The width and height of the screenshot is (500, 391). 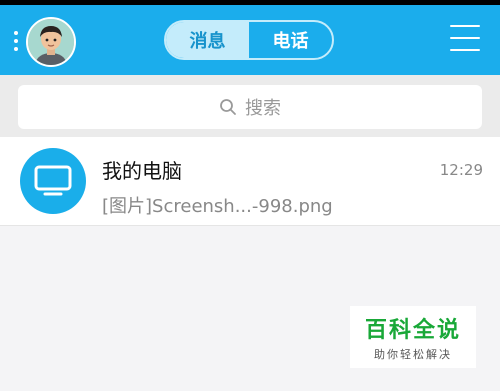 I want to click on menu-icon, so click(x=465, y=41).